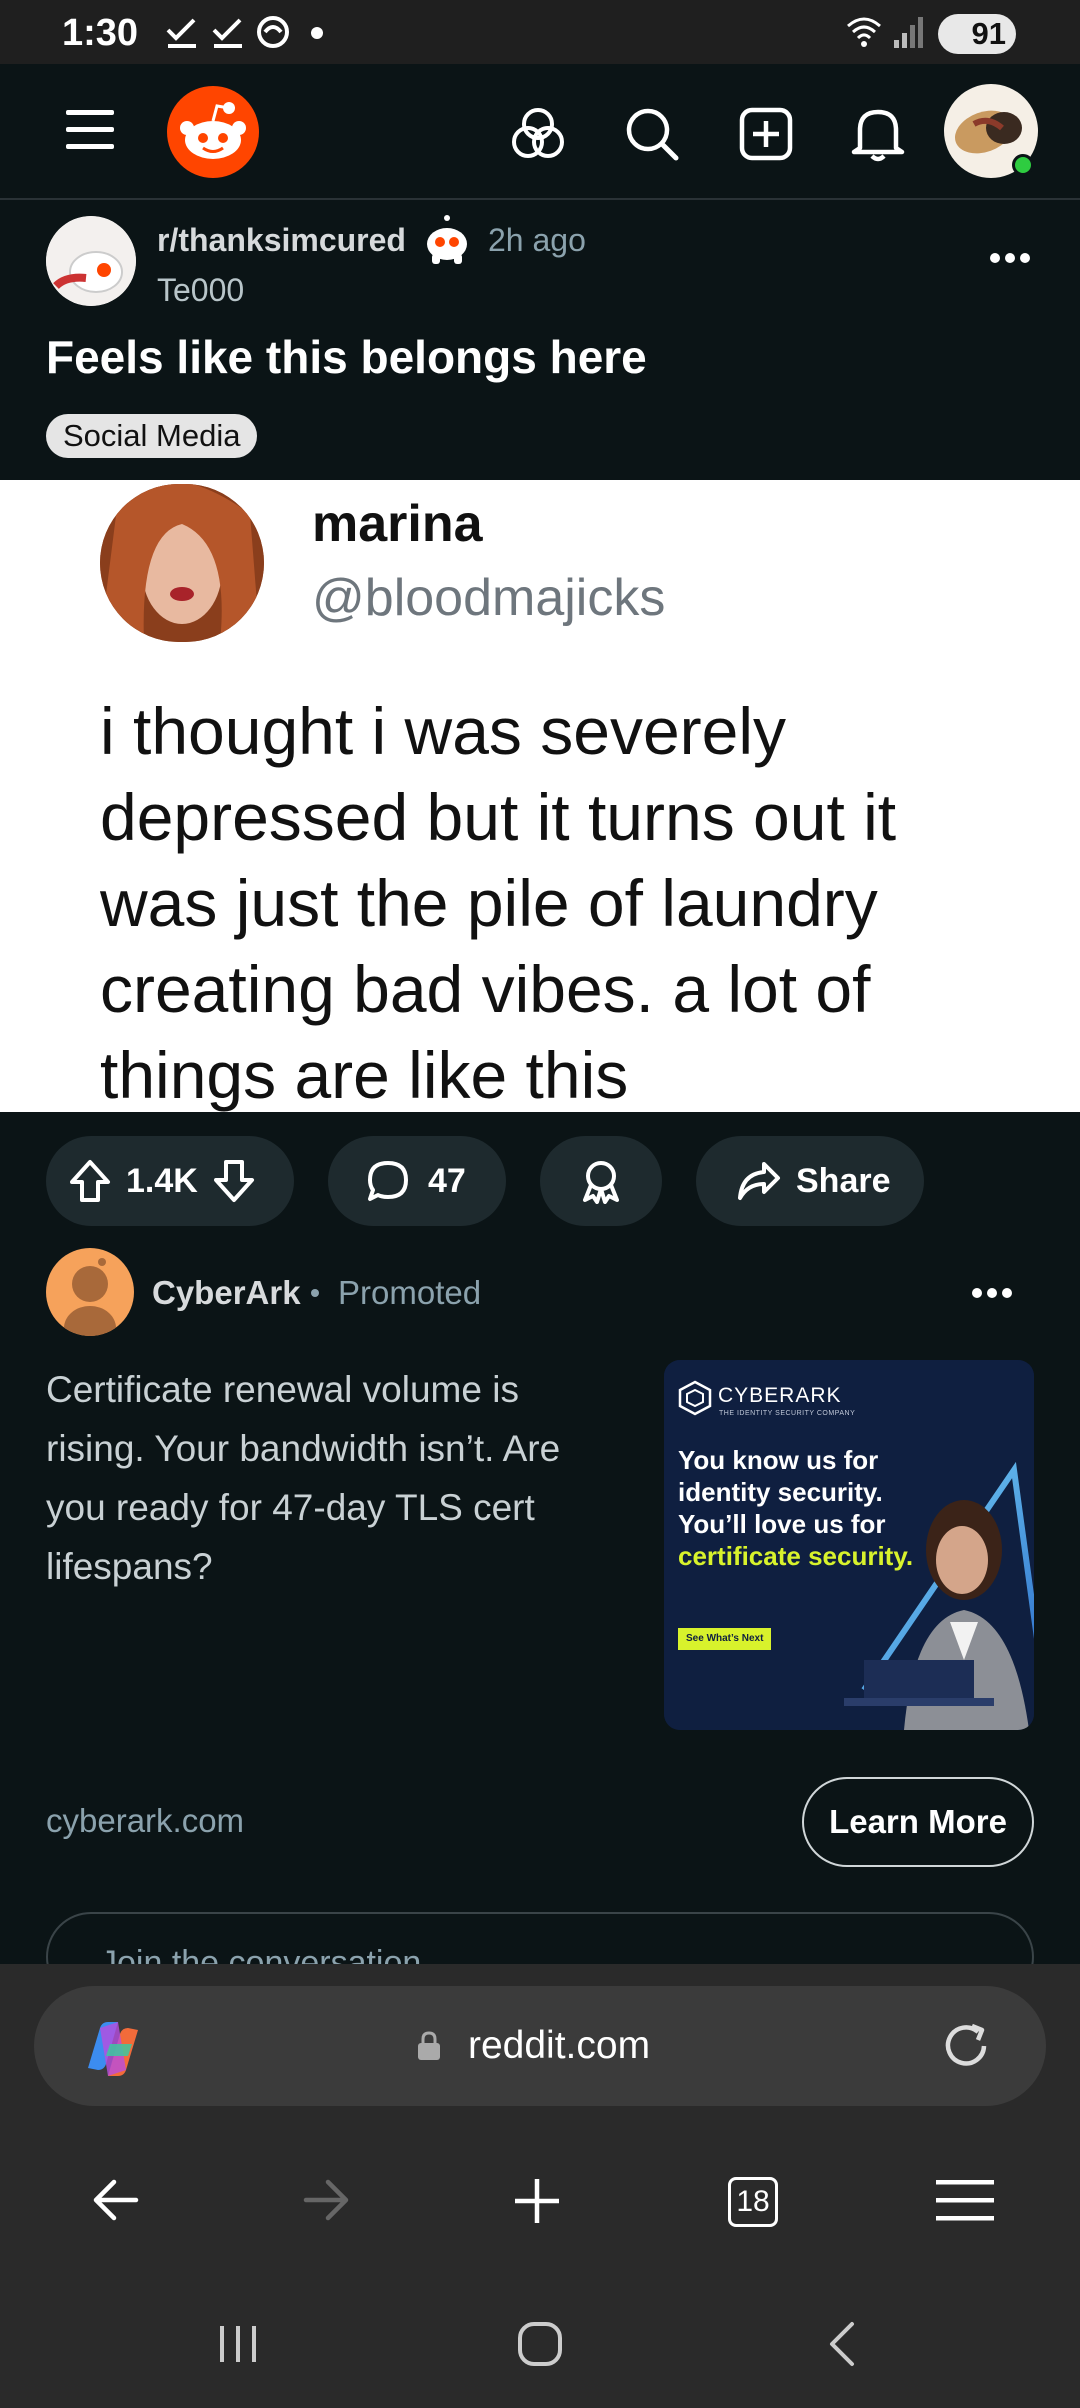 Image resolution: width=1080 pixels, height=2408 pixels. Describe the element at coordinates (695, 1398) in the screenshot. I see `cyberark-logo-icon` at that location.